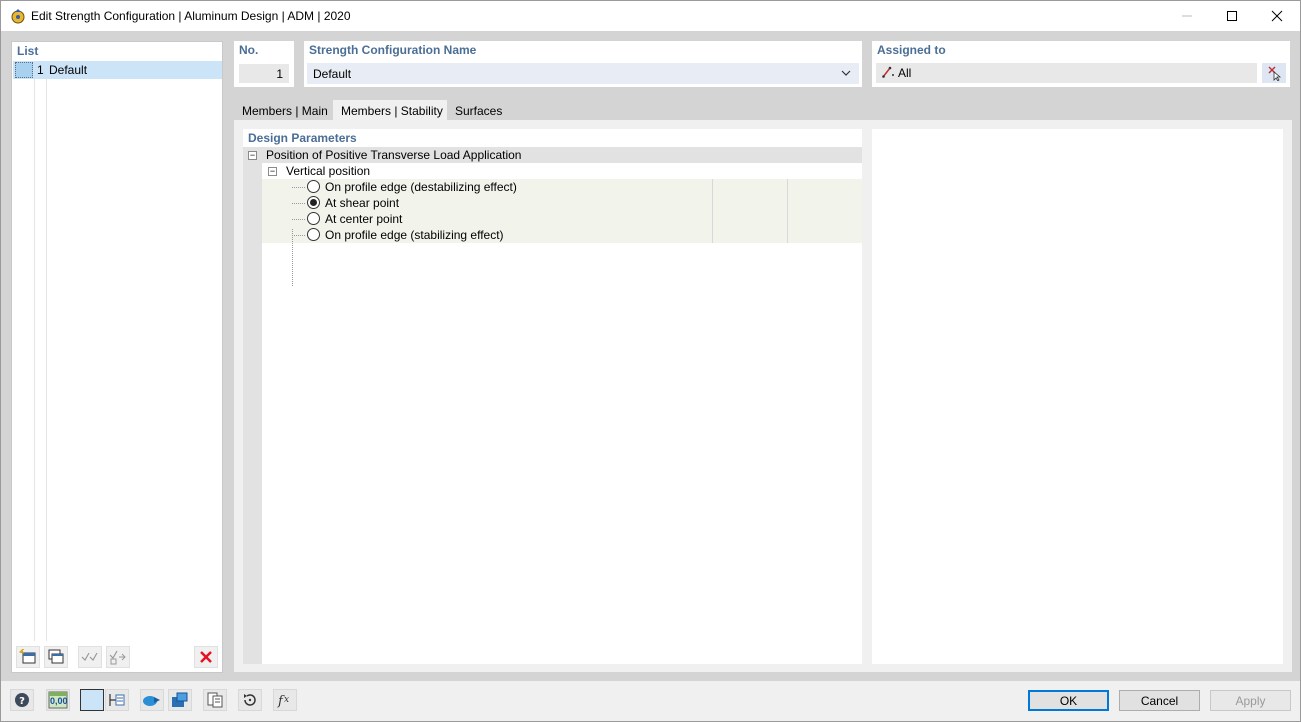  Describe the element at coordinates (414, 235) in the screenshot. I see `option-label: On profile edge (stabilizing effect)` at that location.